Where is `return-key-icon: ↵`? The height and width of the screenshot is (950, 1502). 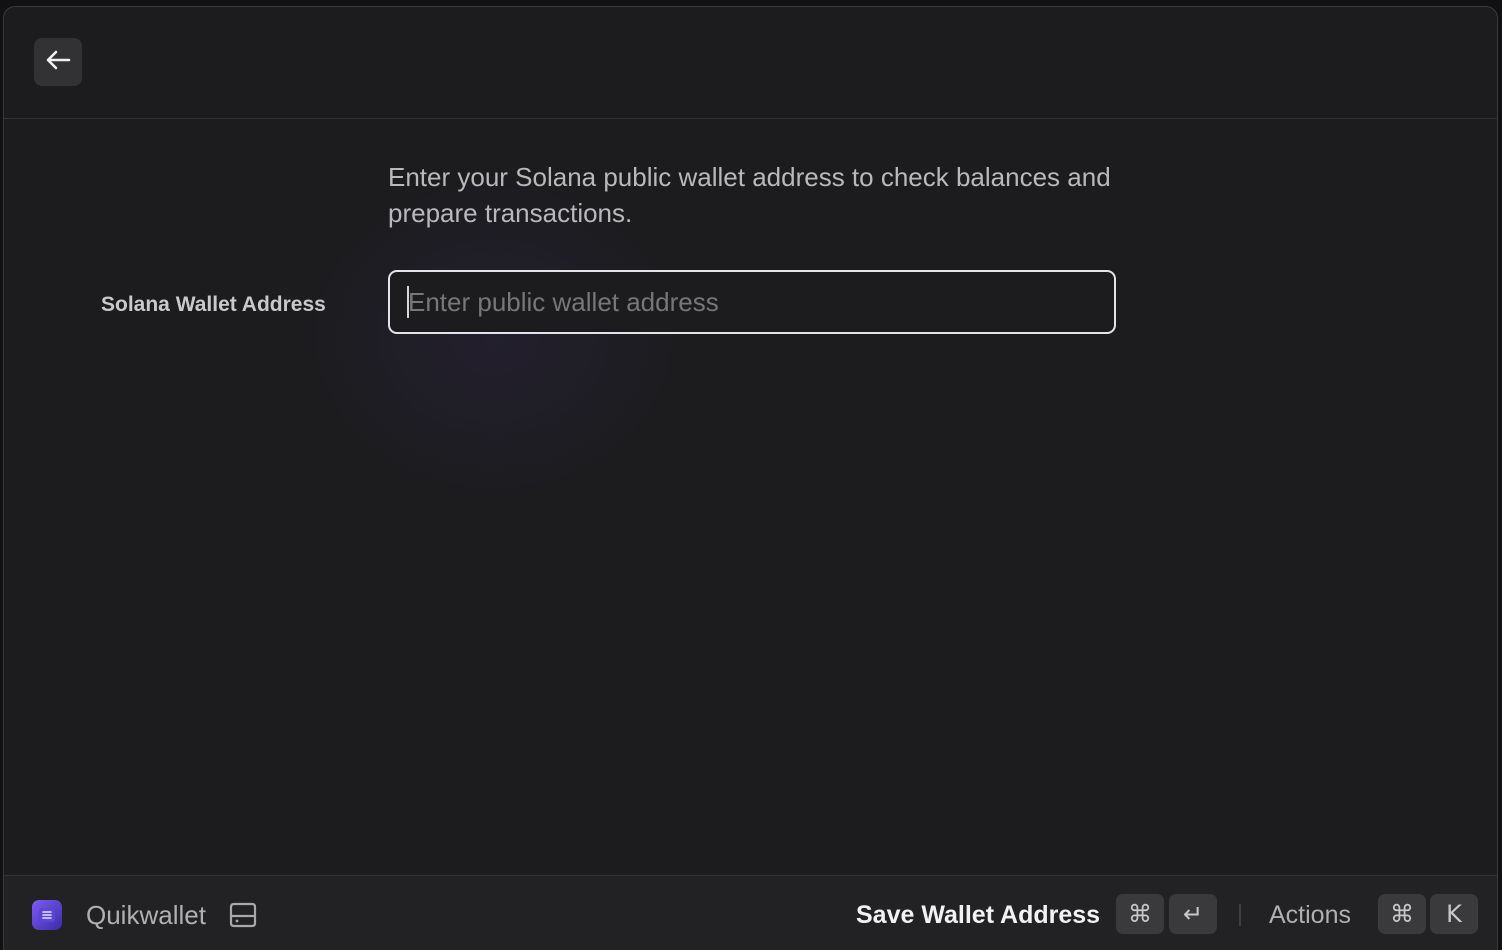 return-key-icon: ↵ is located at coordinates (1193, 914).